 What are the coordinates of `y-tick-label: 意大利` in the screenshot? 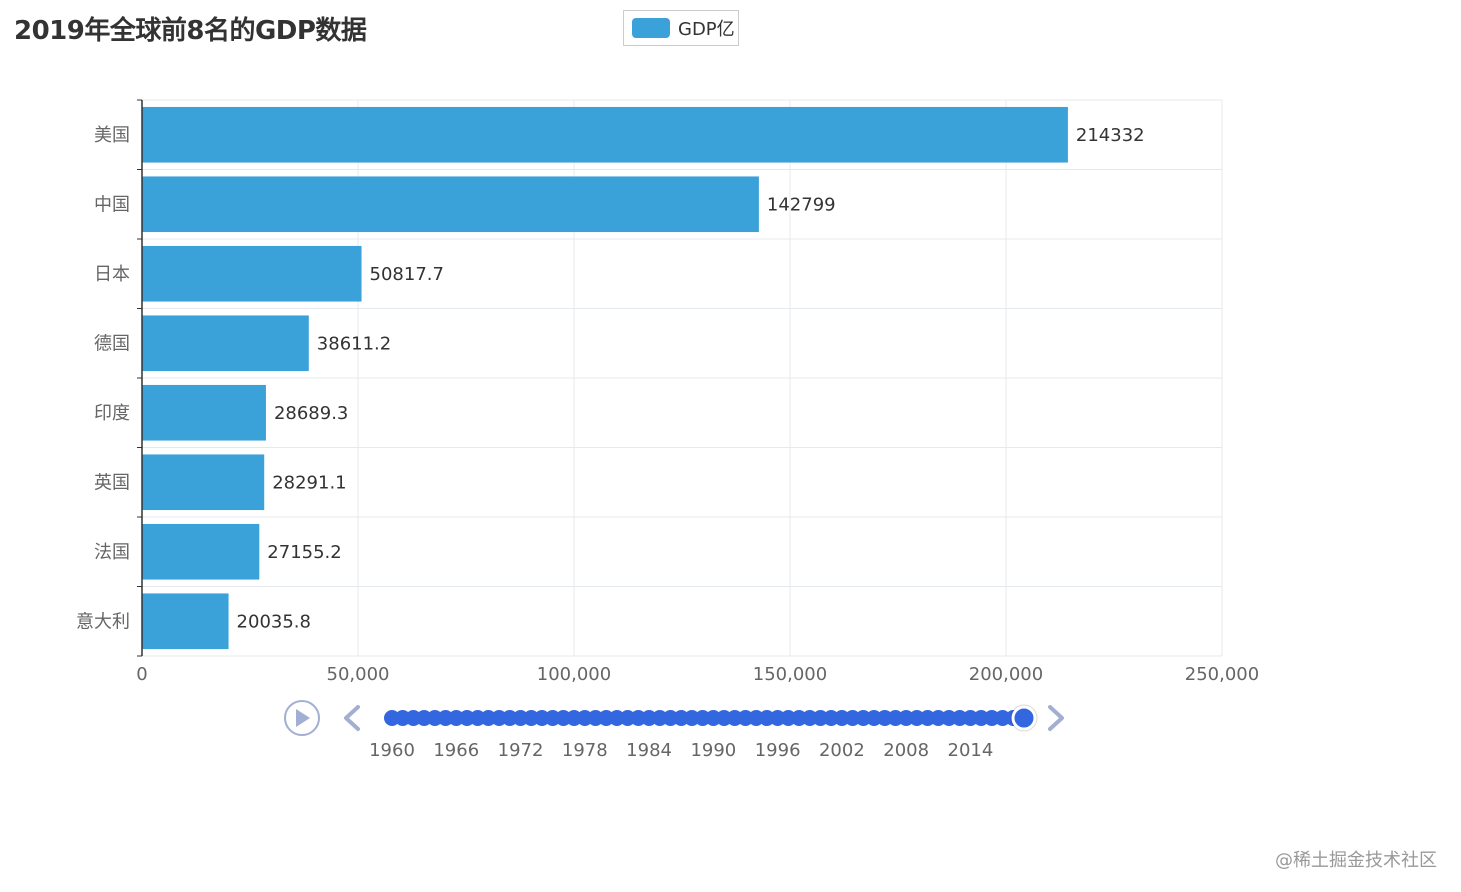 It's located at (103, 621).